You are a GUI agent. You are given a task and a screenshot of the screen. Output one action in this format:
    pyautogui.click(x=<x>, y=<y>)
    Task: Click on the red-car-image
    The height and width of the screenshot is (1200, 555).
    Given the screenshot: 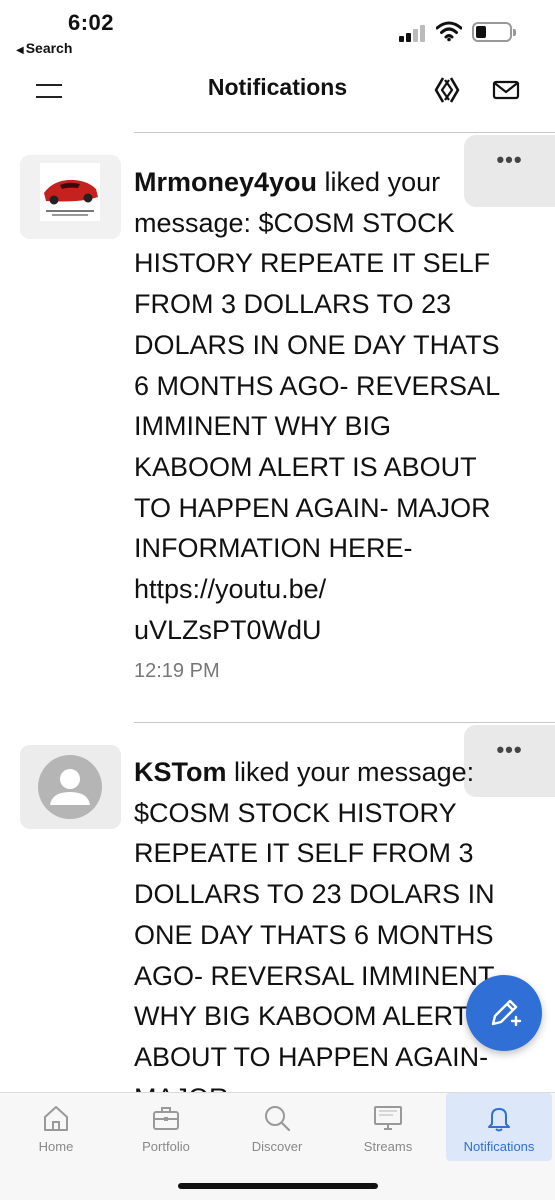 What is the action you would take?
    pyautogui.click(x=70, y=197)
    